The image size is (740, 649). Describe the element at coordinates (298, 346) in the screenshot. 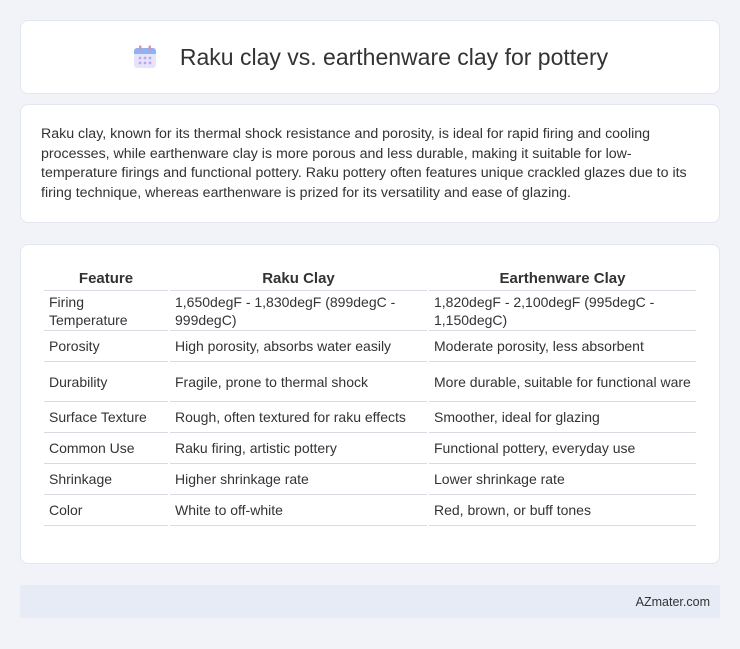

I see `raku-cell: High porosity, absorbs water easily` at that location.